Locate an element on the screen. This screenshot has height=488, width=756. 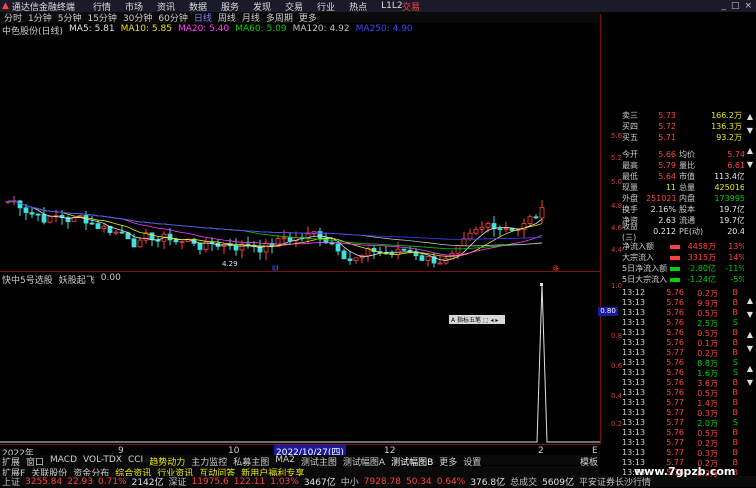
quote-stat-row: 最高 5.79 量比 6.61 is located at coordinates (684, 165).